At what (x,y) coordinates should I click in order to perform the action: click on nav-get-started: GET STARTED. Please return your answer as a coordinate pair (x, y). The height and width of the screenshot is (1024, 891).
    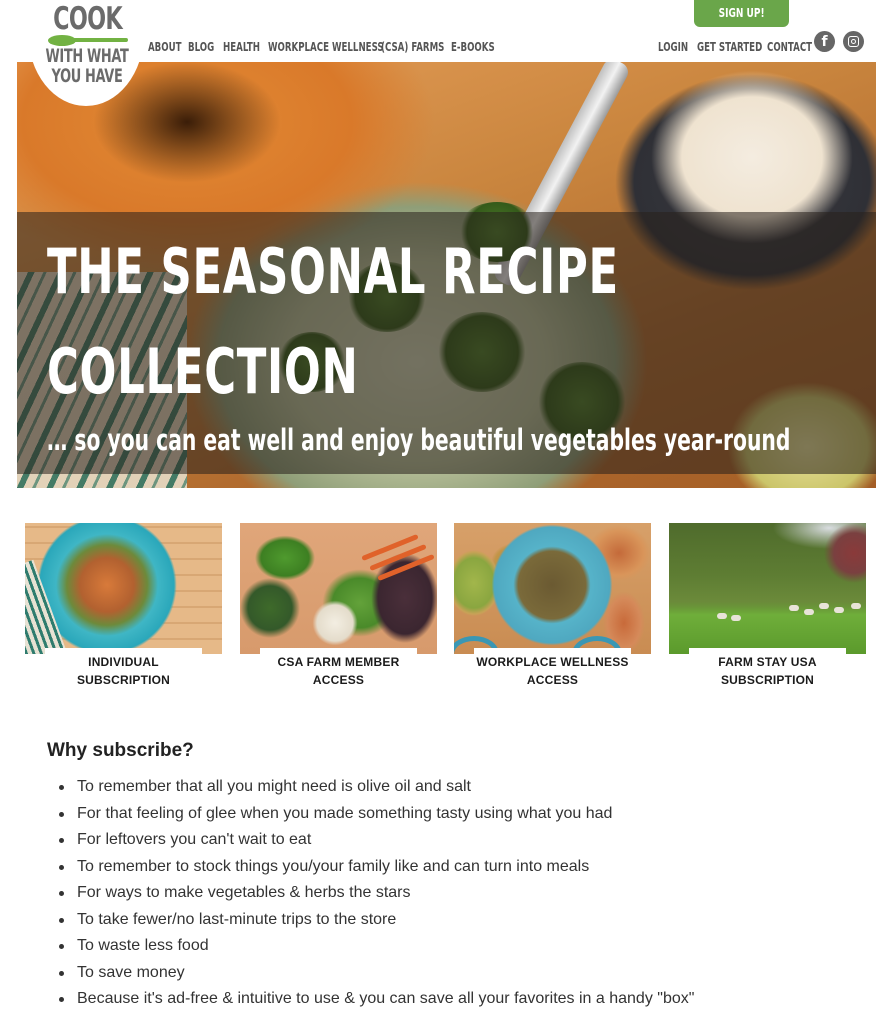
    Looking at the image, I should click on (729, 47).